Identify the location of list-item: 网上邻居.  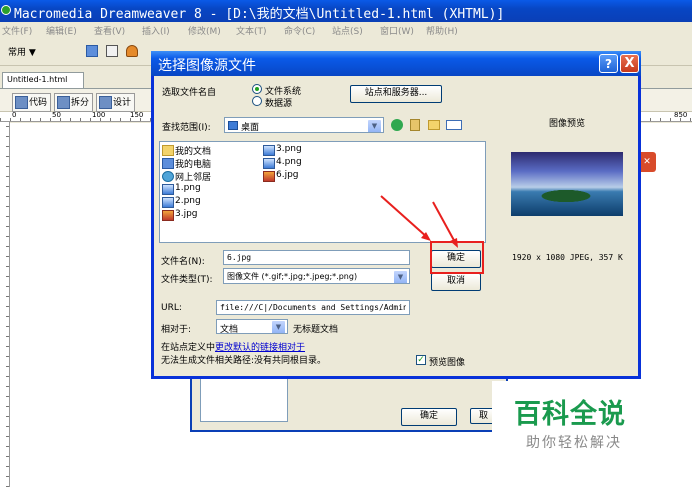
(186, 176).